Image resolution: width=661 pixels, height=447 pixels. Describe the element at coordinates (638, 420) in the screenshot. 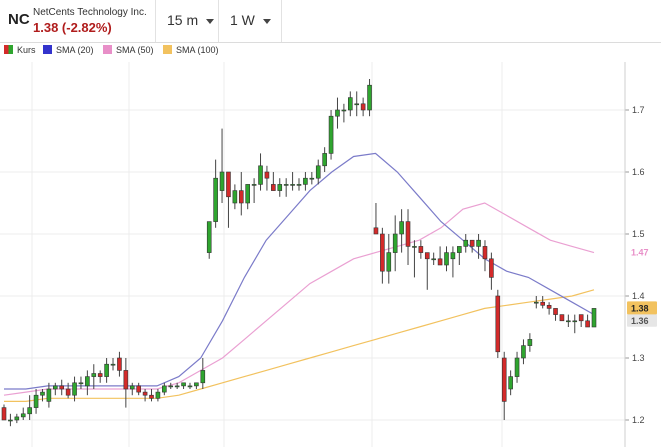

I see `y-tick-label: 1.2` at that location.